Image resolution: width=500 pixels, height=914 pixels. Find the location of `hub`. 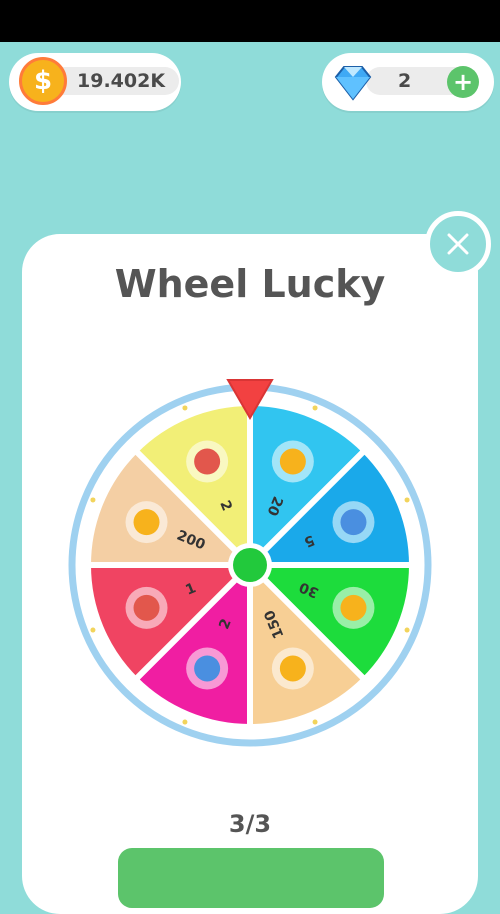

hub is located at coordinates (250, 565).